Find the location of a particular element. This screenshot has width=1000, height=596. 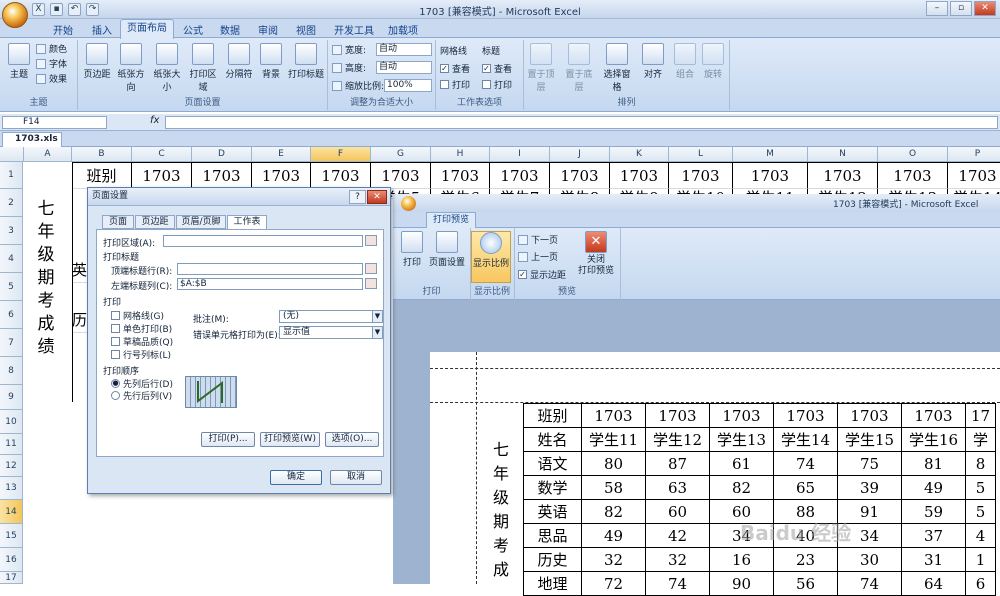

tab-view: 视图 is located at coordinates (306, 29).